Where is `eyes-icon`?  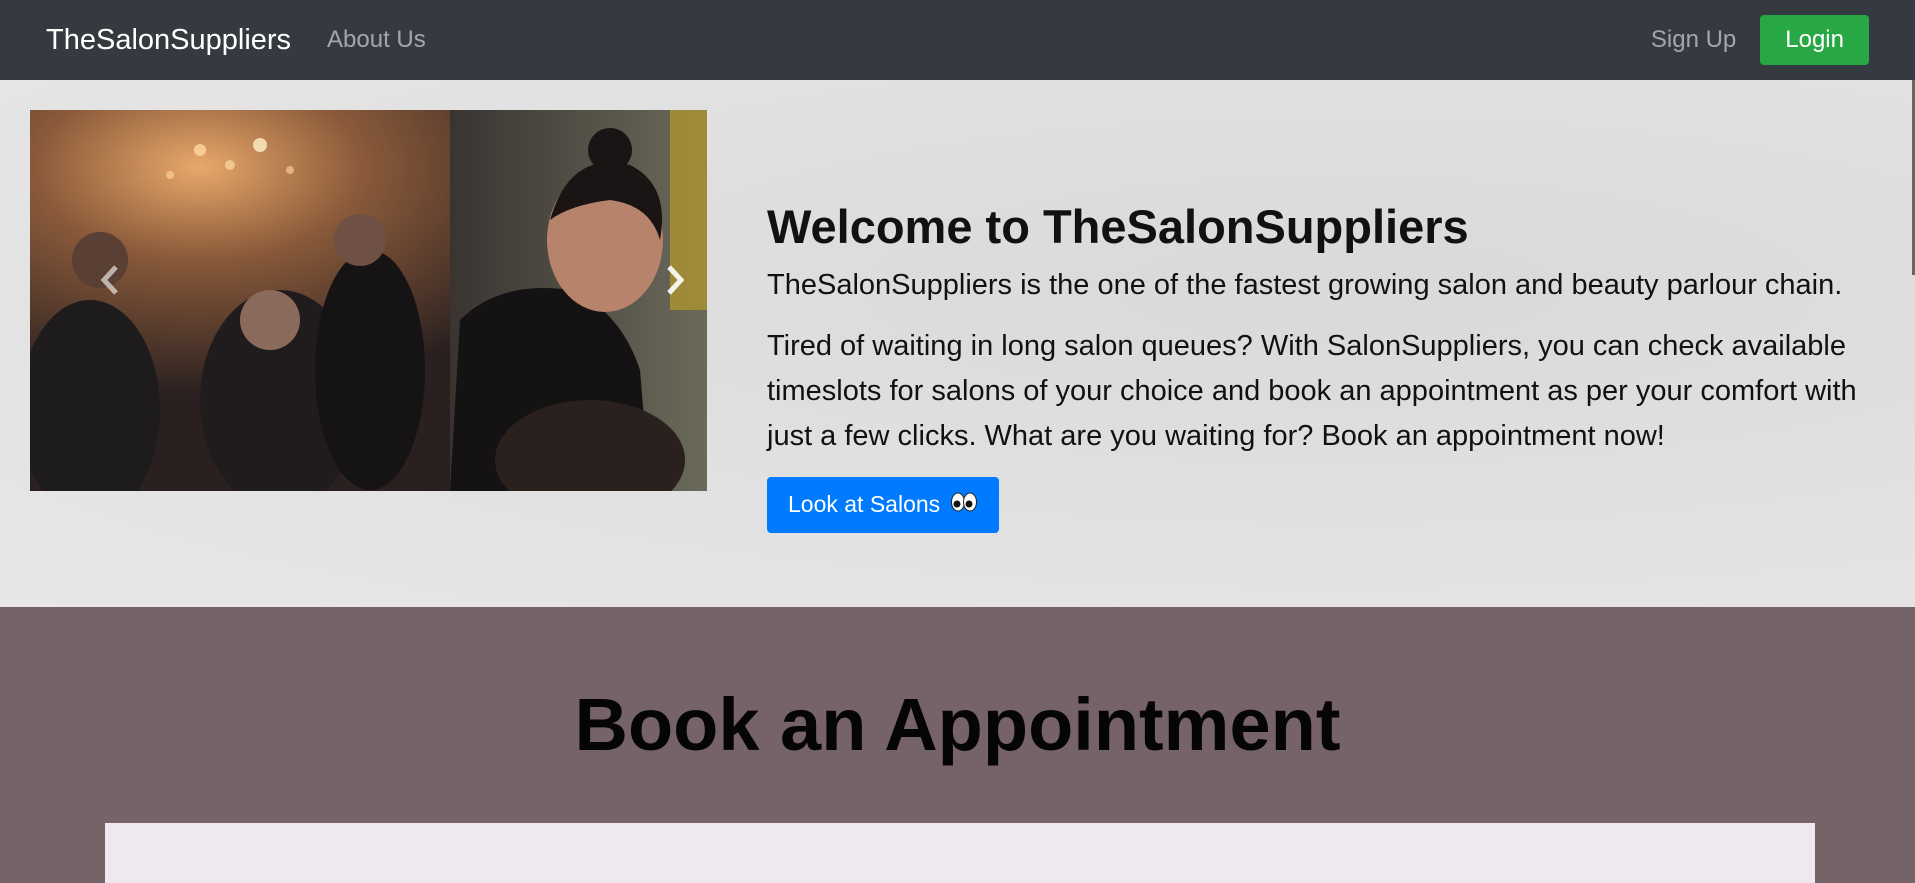
eyes-icon is located at coordinates (964, 505).